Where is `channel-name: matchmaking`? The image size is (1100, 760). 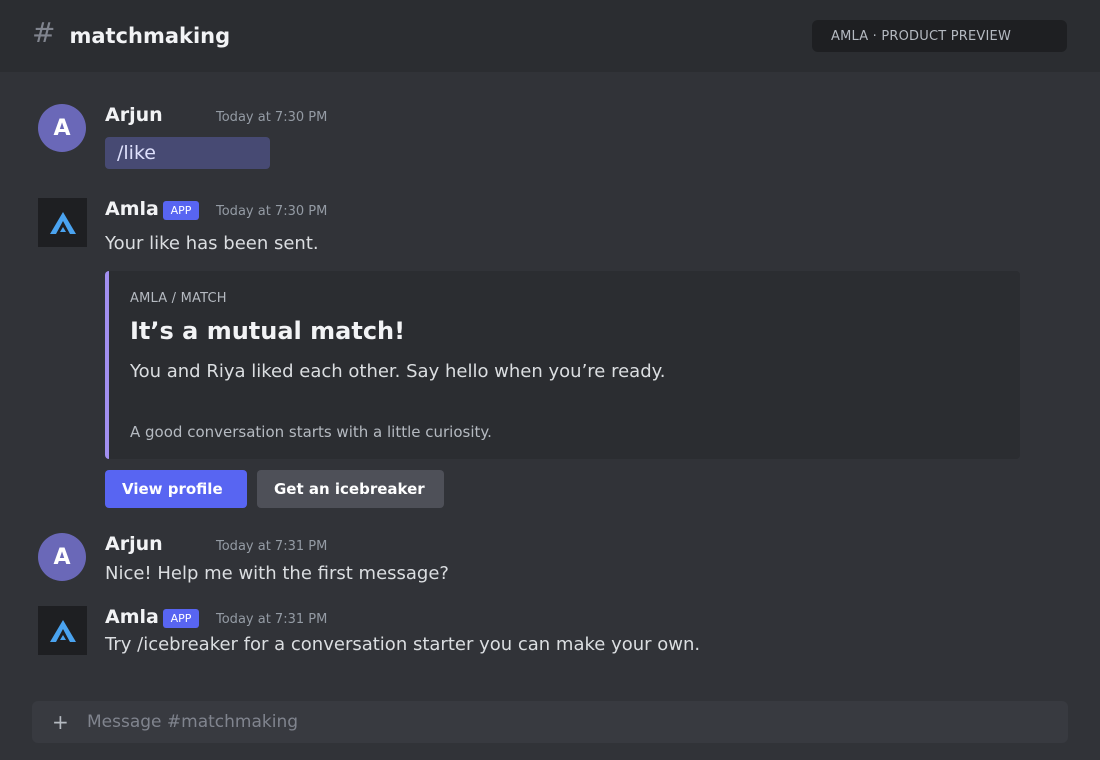 channel-name: matchmaking is located at coordinates (150, 36).